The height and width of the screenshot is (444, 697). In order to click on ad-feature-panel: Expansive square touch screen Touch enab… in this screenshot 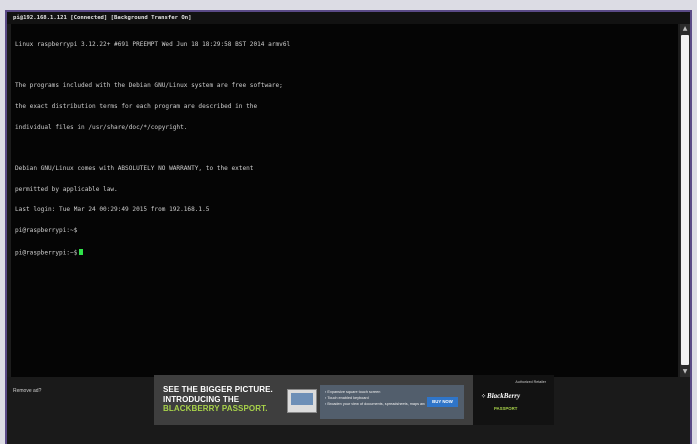, I will do `click(392, 402)`.